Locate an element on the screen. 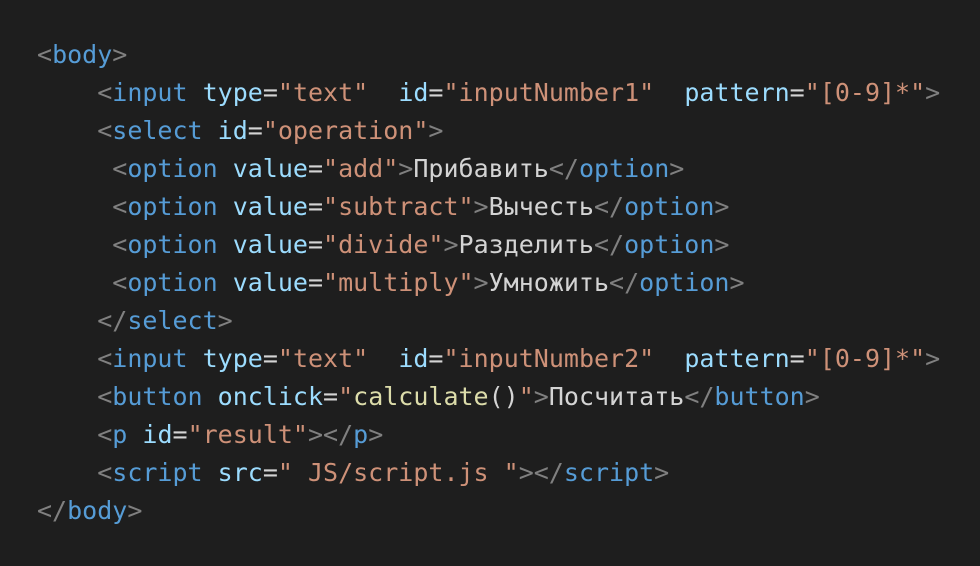  token-attribute-name: type is located at coordinates (232, 92).